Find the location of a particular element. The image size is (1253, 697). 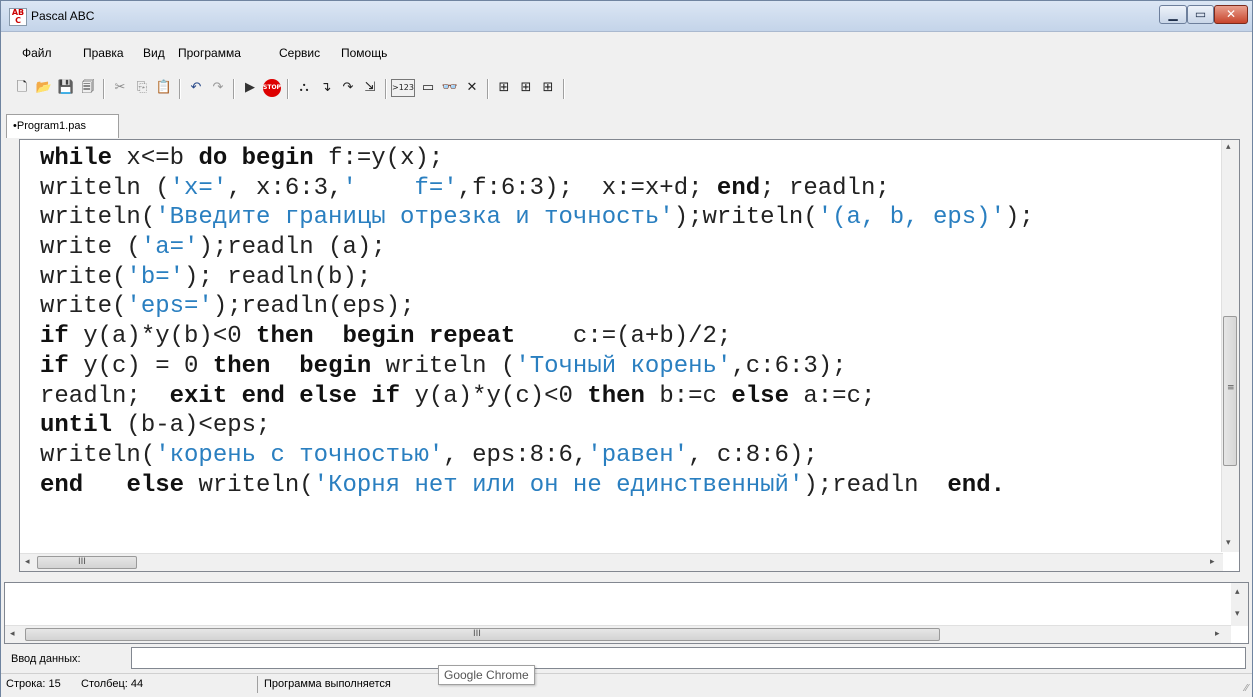

menu-program: Программа is located at coordinates (209, 53).